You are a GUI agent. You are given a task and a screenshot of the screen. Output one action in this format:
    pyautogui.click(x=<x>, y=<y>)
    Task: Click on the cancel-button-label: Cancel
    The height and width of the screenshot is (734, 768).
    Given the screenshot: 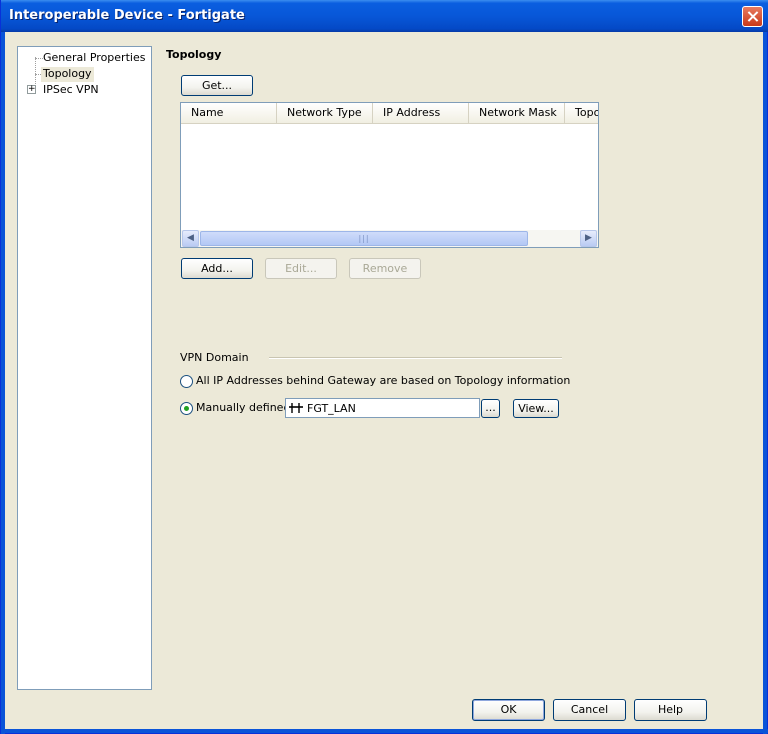 What is the action you would take?
    pyautogui.click(x=589, y=709)
    